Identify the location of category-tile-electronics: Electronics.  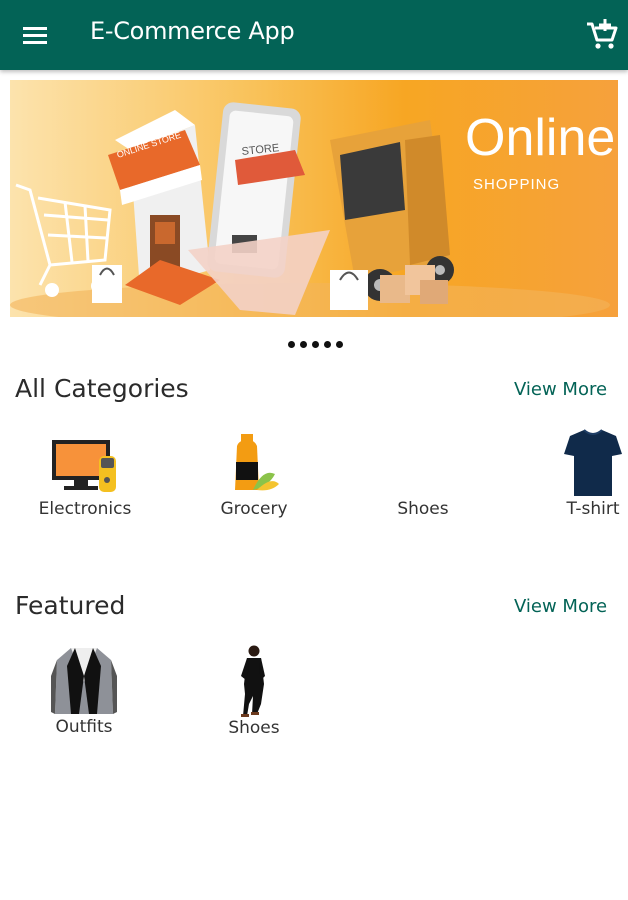
(85, 473).